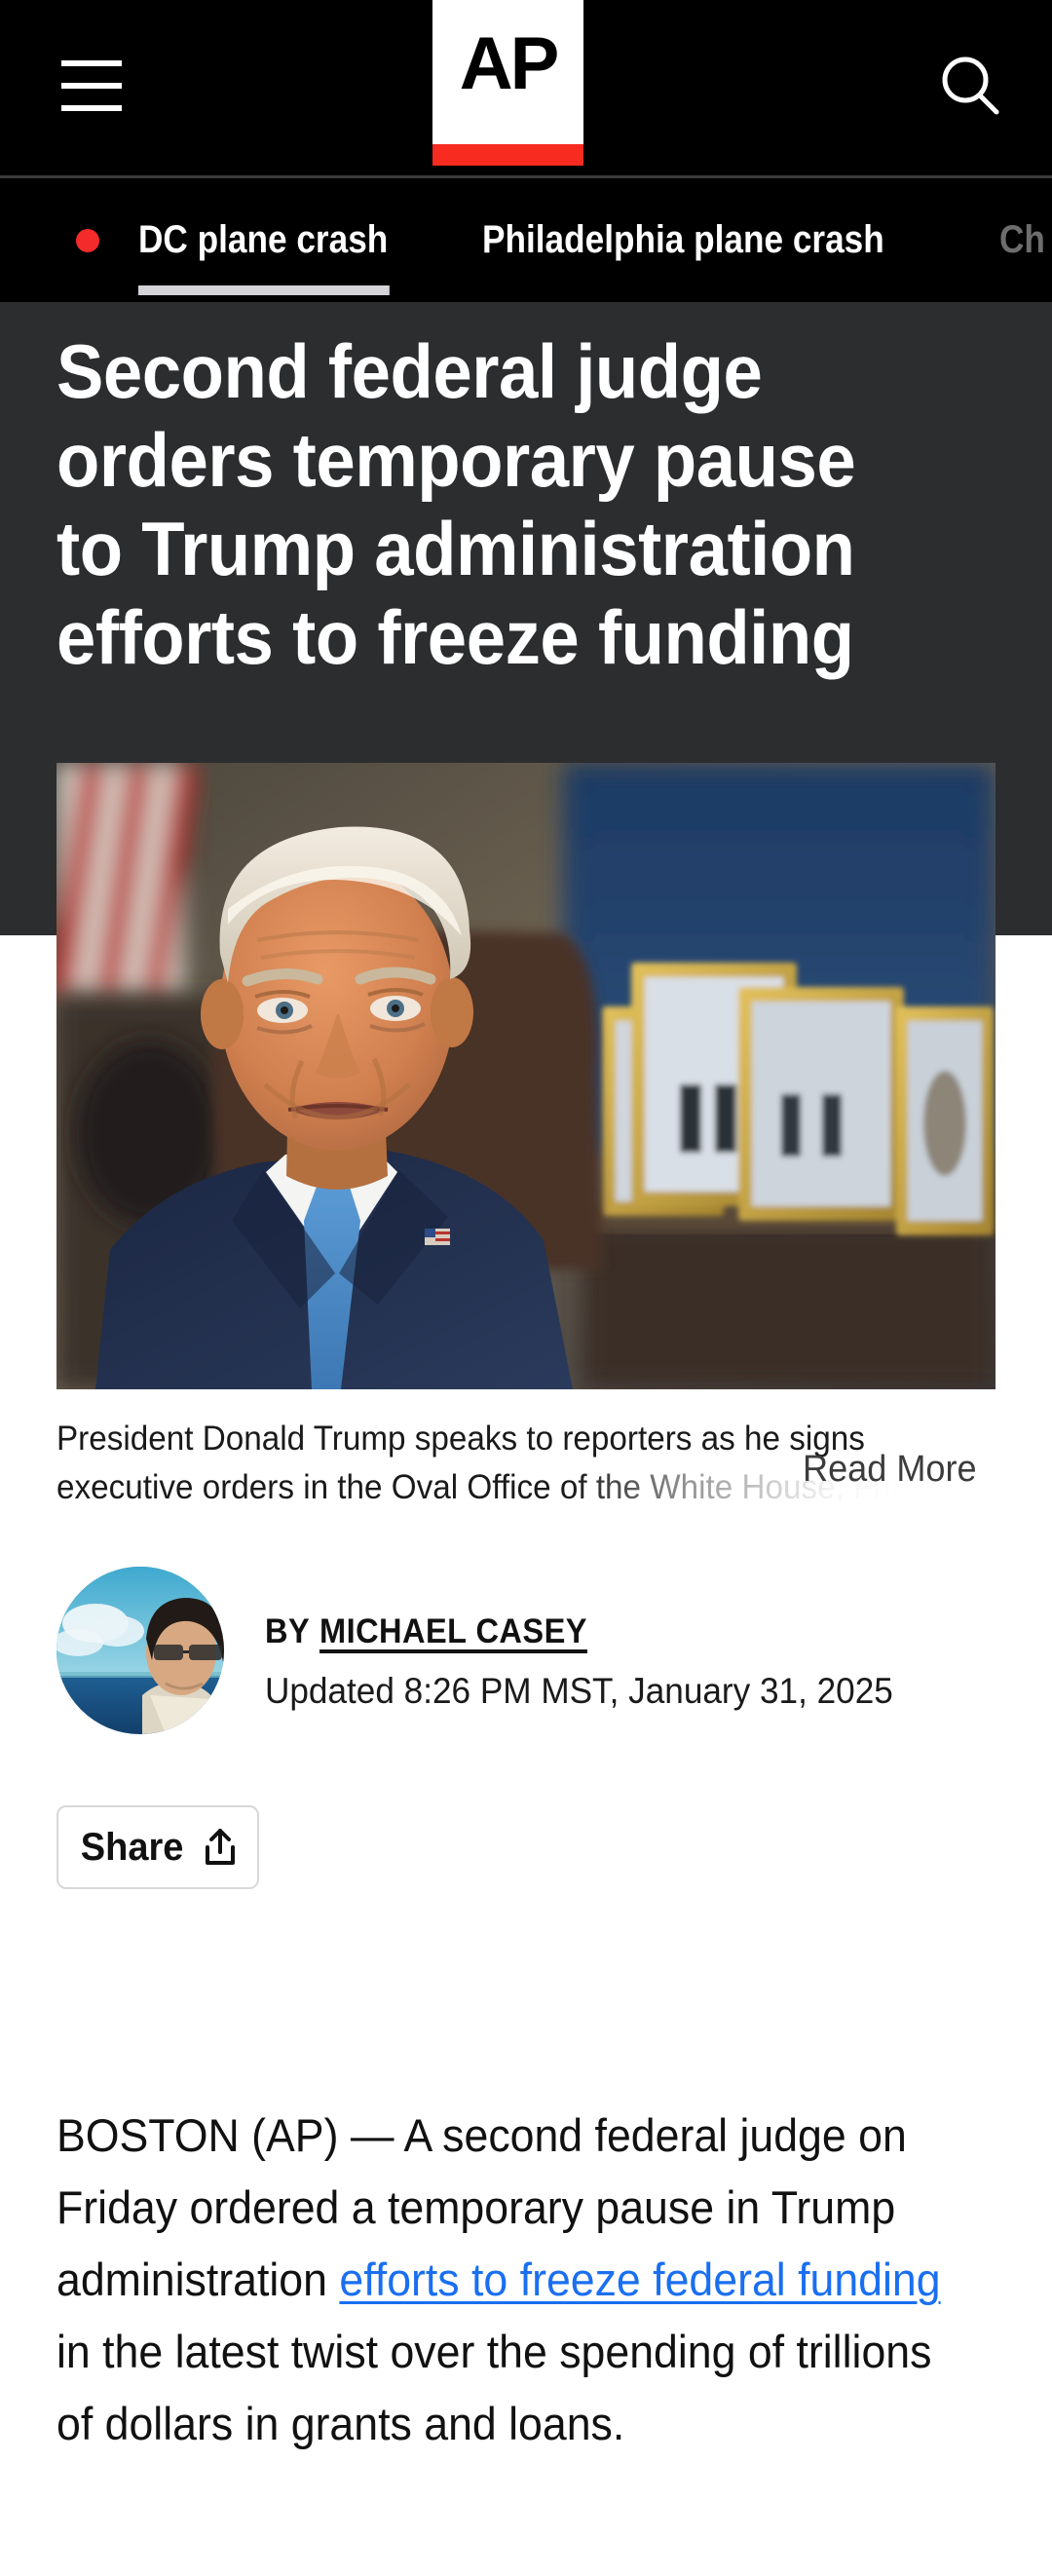  Describe the element at coordinates (140, 1650) in the screenshot. I see `author-avatar` at that location.